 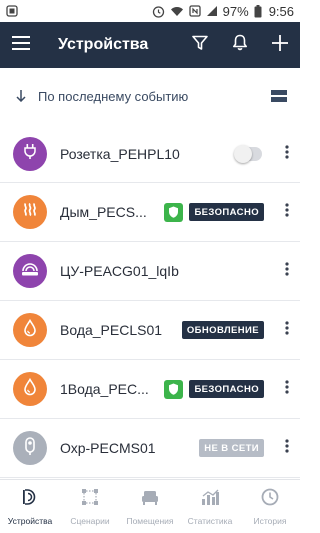 I want to click on device-row: ЦУ-PEACG01_lqIb, so click(x=150, y=271).